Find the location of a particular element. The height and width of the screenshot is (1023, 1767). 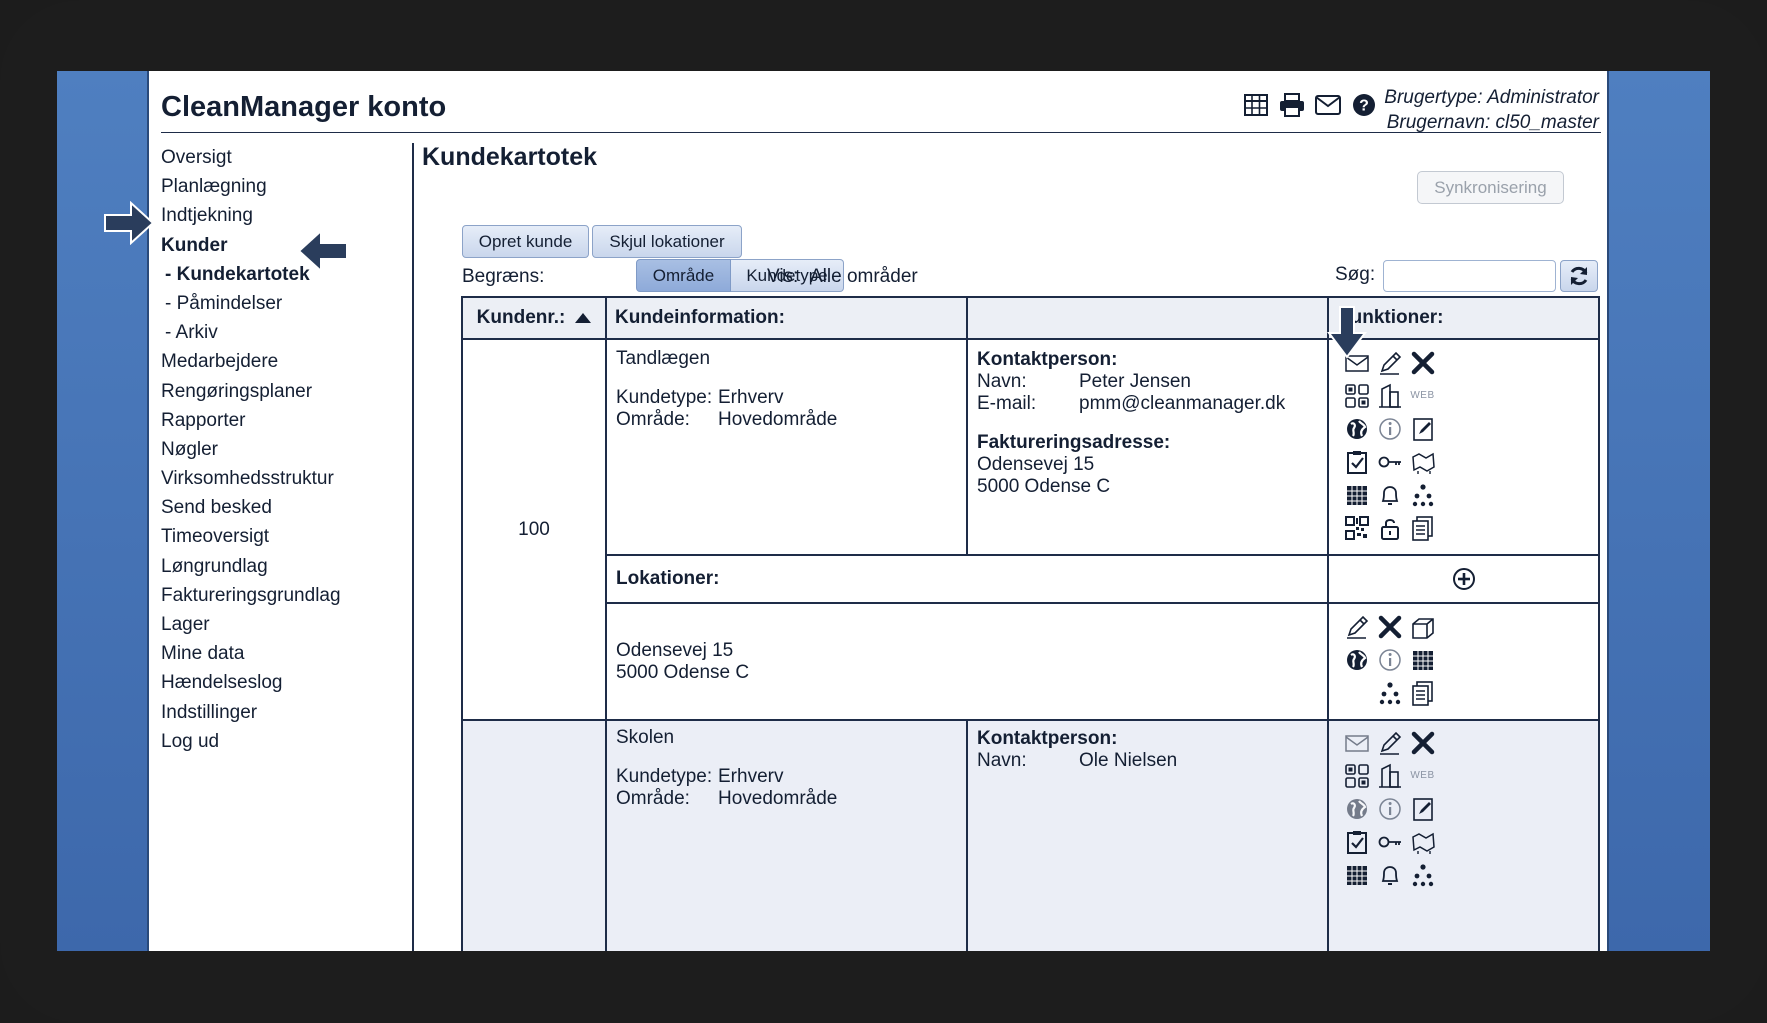

contact-email: pmm@cleanmanager.dk is located at coordinates (1182, 404).